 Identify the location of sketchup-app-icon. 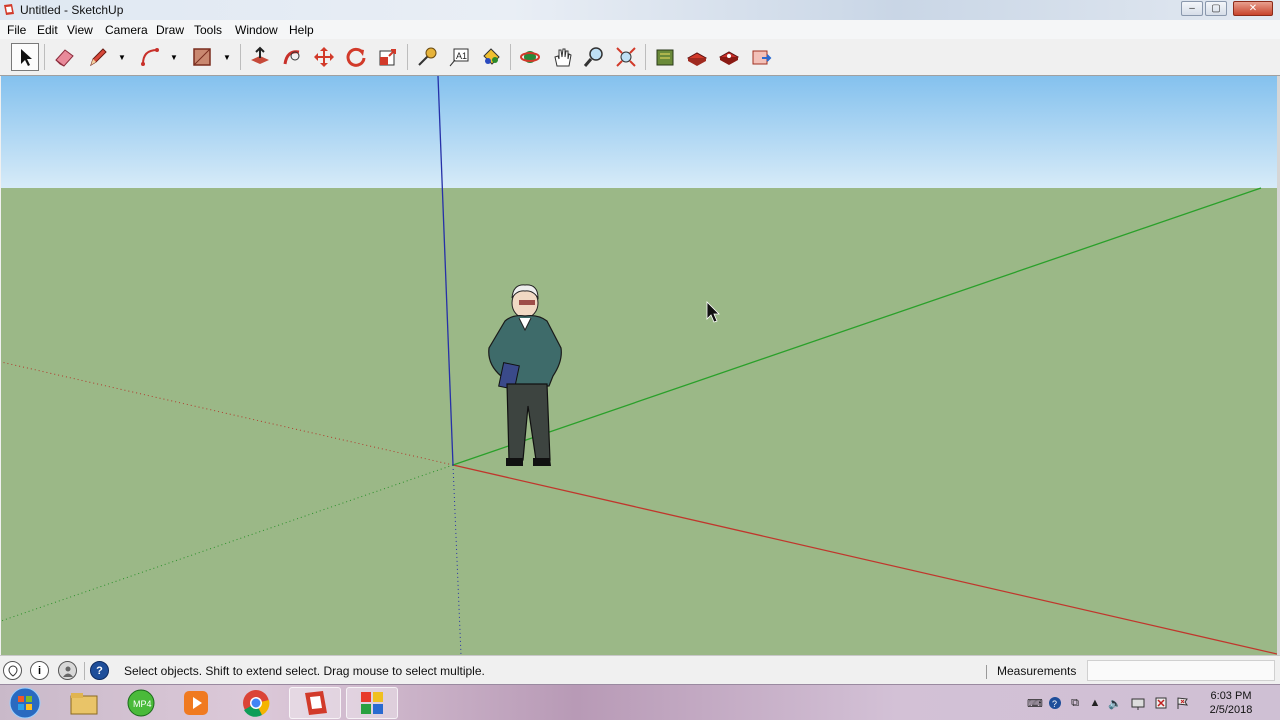
(9, 9).